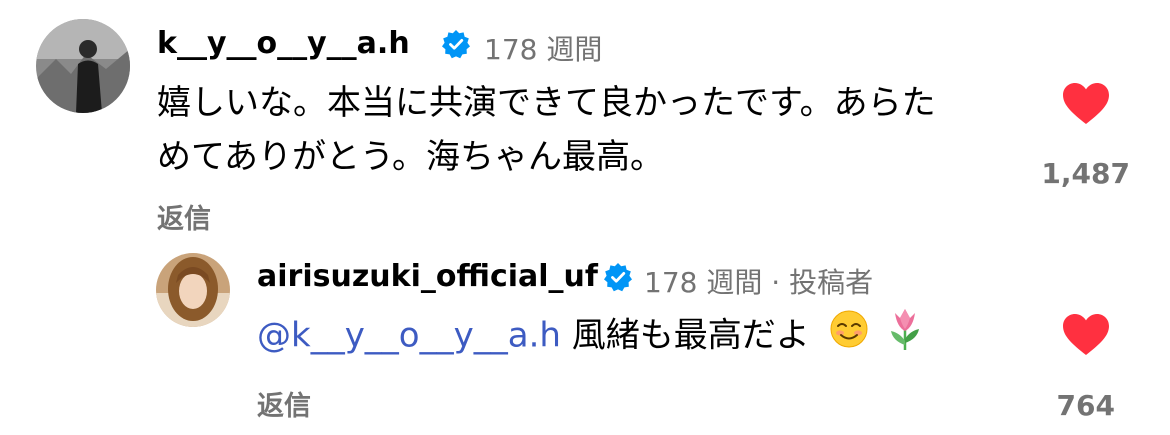 Image resolution: width=1170 pixels, height=435 pixels. What do you see at coordinates (703, 282) in the screenshot?
I see `reply-timestamp: 178 週間` at bounding box center [703, 282].